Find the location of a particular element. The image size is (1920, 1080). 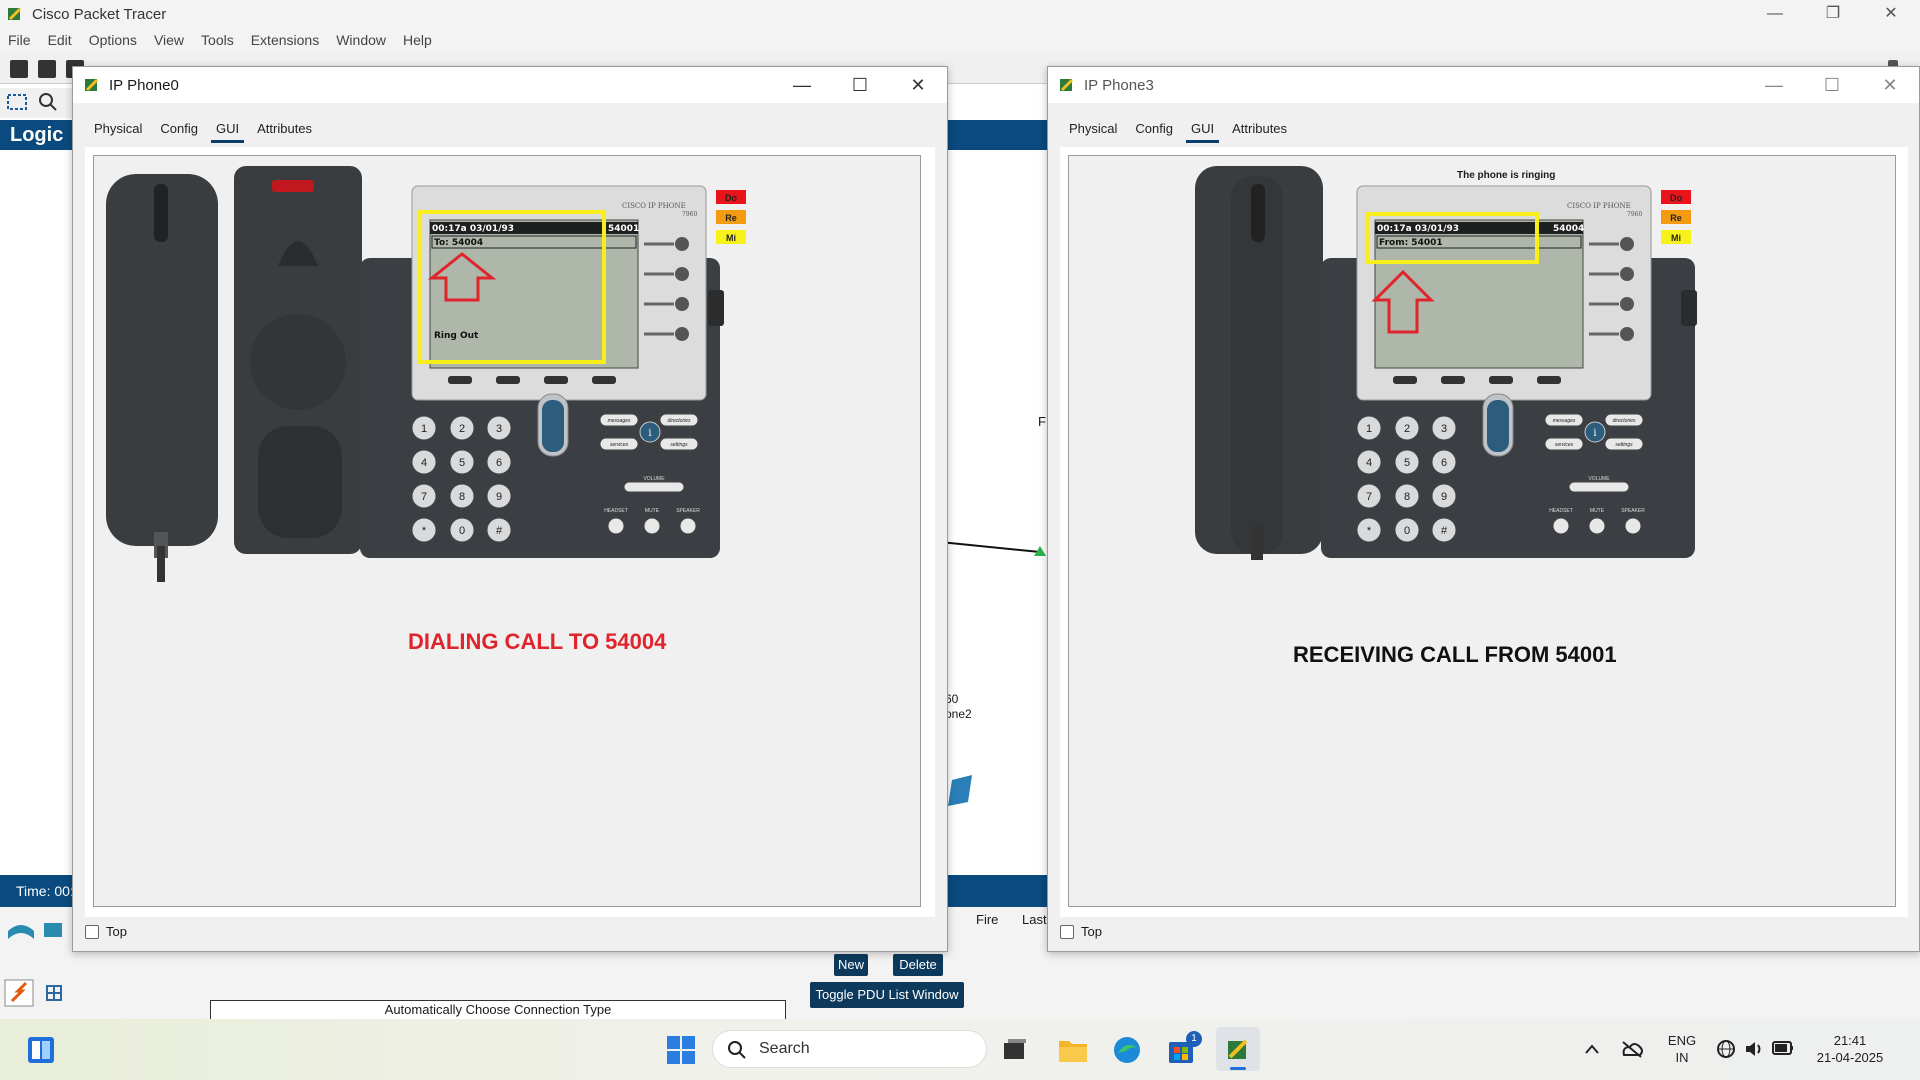

language-indicator: ENG IN is located at coordinates (1682, 1049).